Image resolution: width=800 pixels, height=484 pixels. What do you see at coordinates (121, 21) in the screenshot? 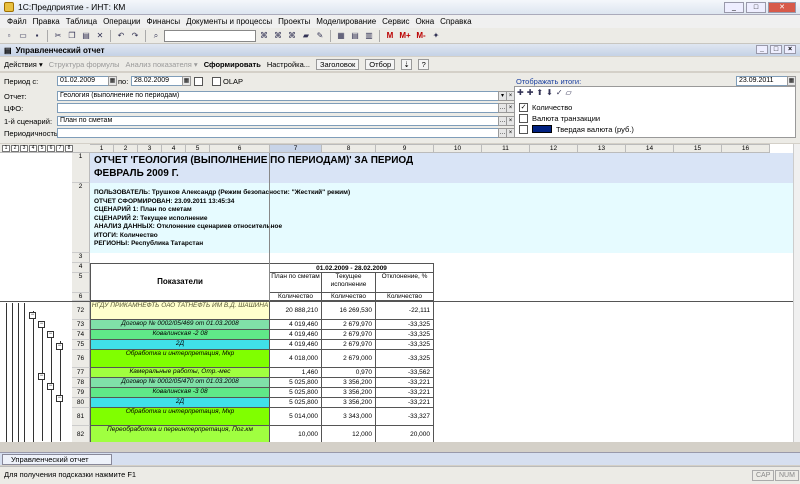
I see `menu-item: Операции` at bounding box center [121, 21].